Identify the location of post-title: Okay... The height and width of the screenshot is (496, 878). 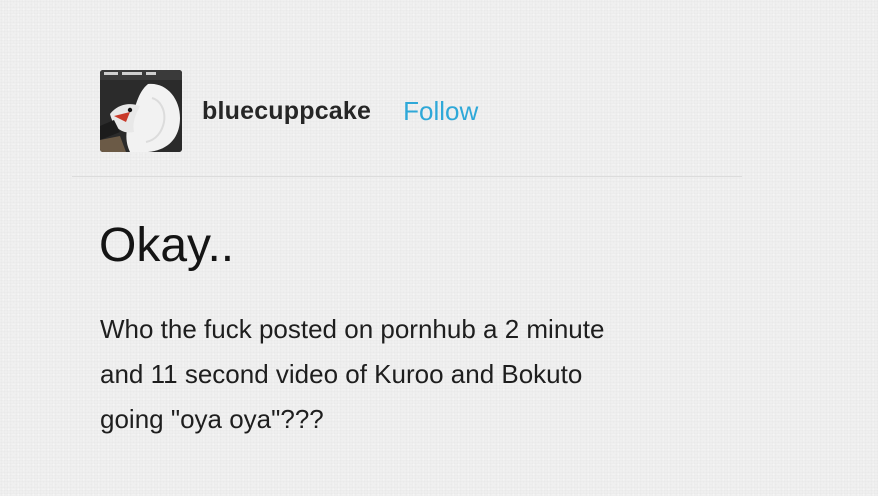
(167, 245).